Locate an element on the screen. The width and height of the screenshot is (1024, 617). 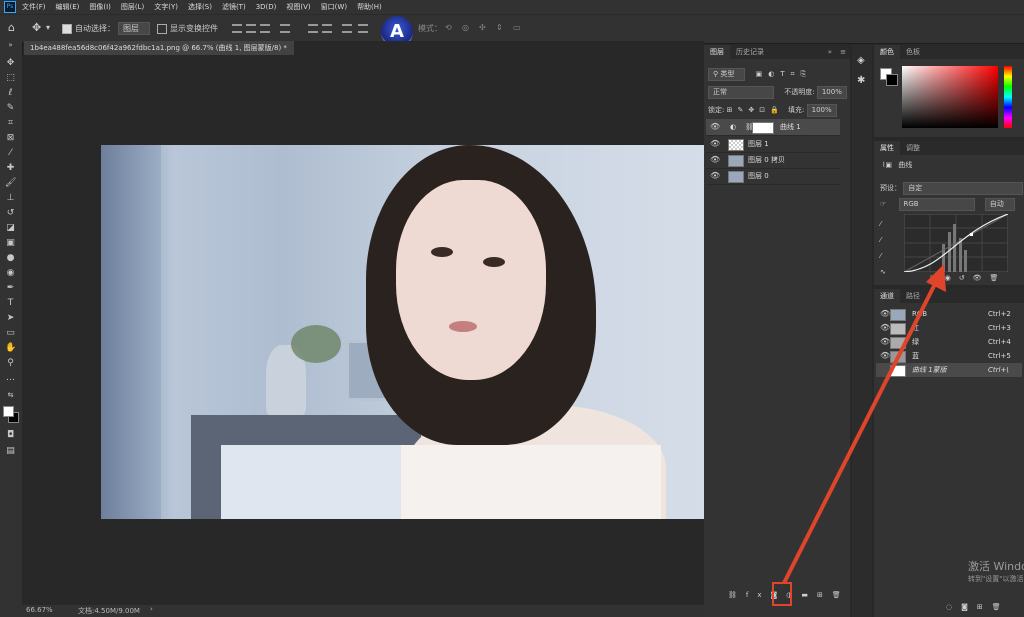
activation-watermark: 激活 Windows 转到"设置"以激活 is located at coordinates (996, 571).